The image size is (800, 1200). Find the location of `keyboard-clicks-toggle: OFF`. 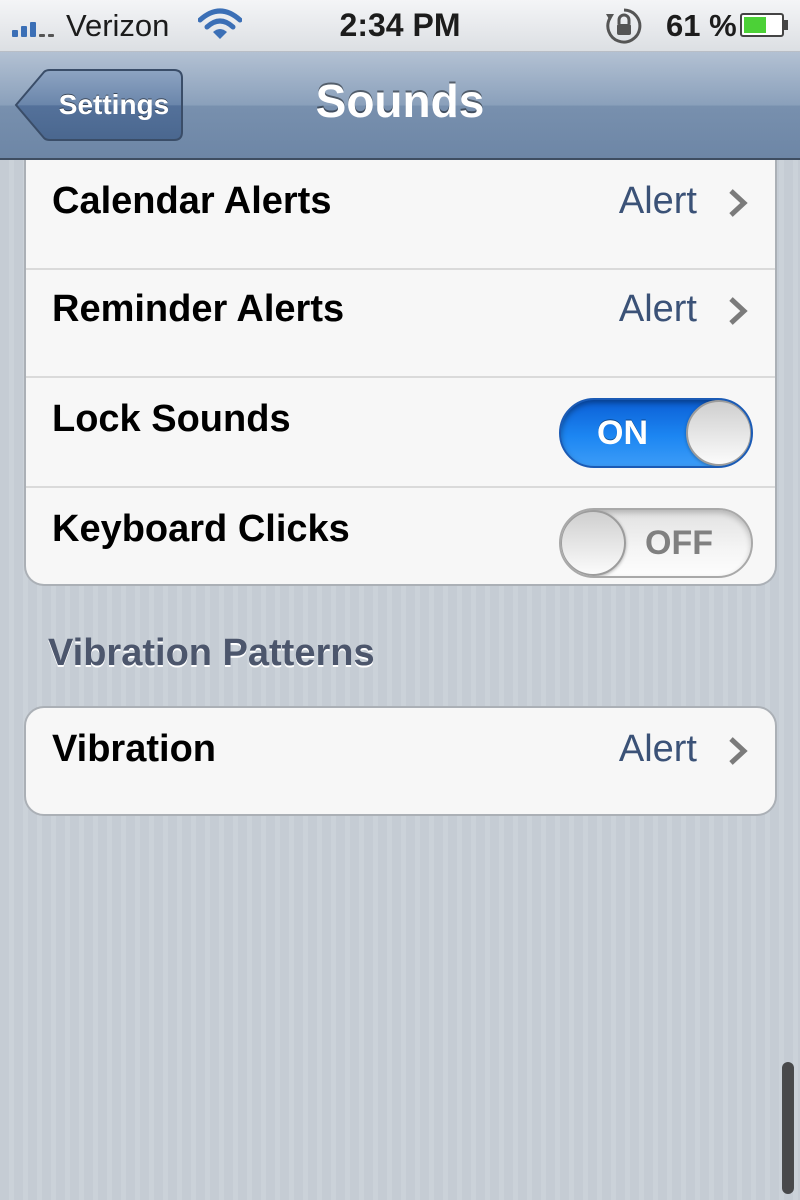

keyboard-clicks-toggle: OFF is located at coordinates (656, 543).